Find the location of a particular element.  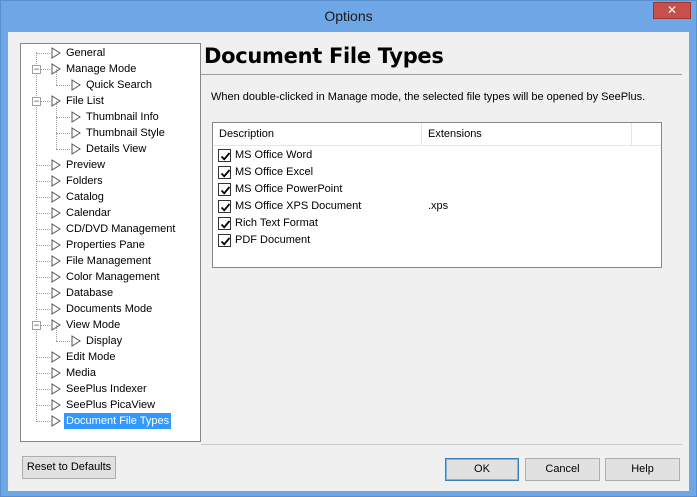

close-icon: ✕ is located at coordinates (672, 10).